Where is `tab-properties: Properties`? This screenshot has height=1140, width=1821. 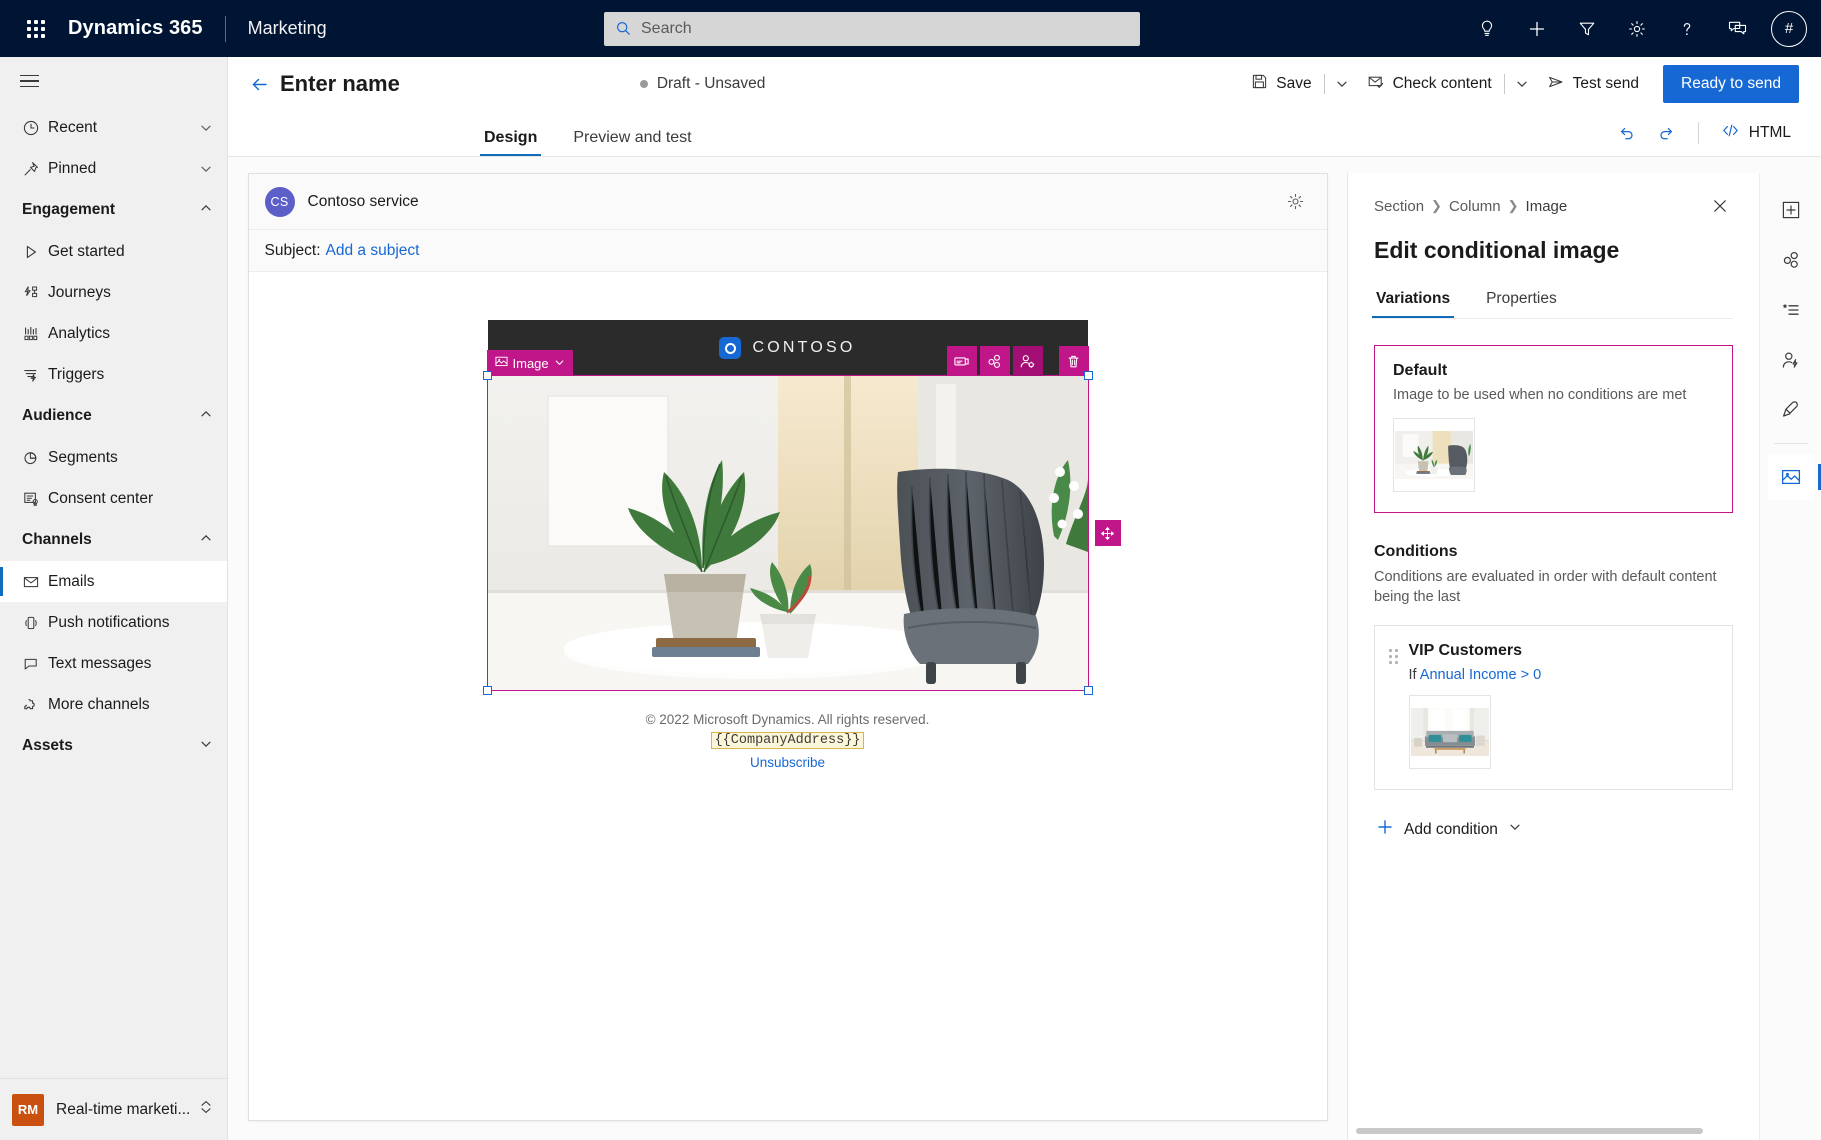
tab-properties: Properties is located at coordinates (1521, 304).